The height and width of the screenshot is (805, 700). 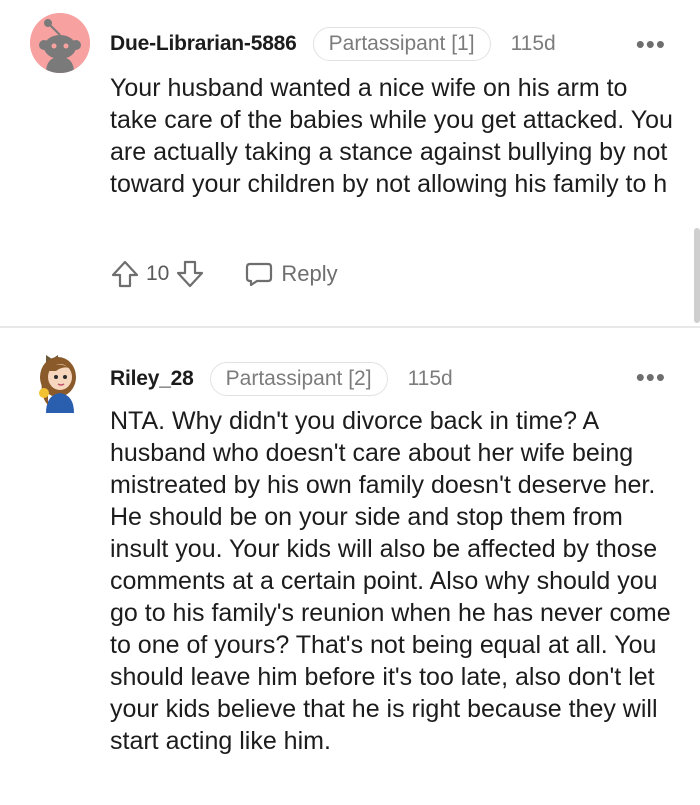 I want to click on reply-label: Reply, so click(x=309, y=273).